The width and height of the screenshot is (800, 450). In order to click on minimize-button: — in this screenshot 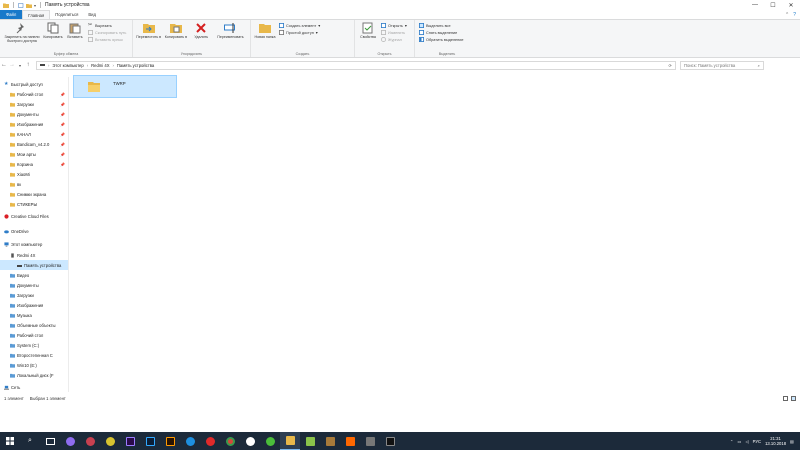, I will do `click(755, 5)`.